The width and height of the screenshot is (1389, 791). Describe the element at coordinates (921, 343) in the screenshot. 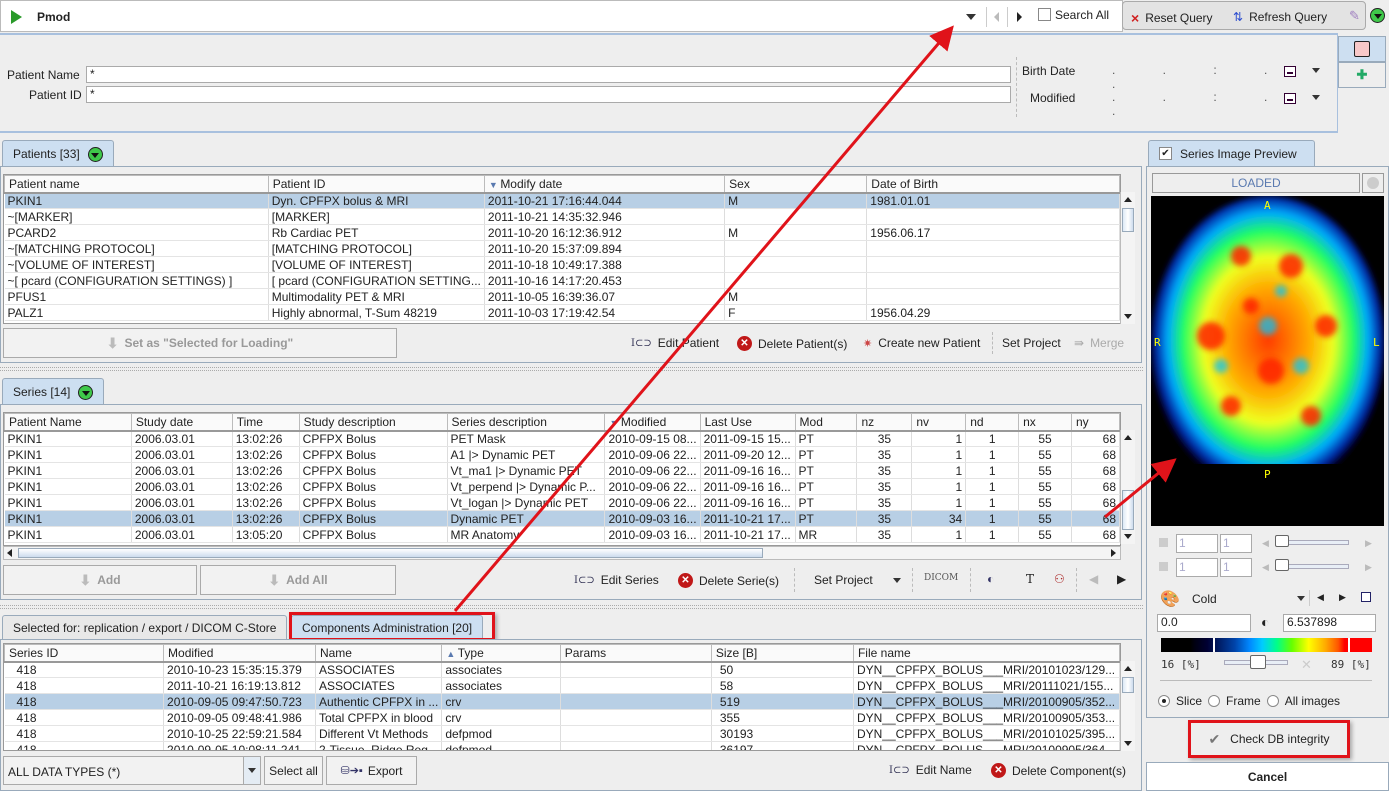

I see `create-patient-button: ✷ Create new Patient` at that location.